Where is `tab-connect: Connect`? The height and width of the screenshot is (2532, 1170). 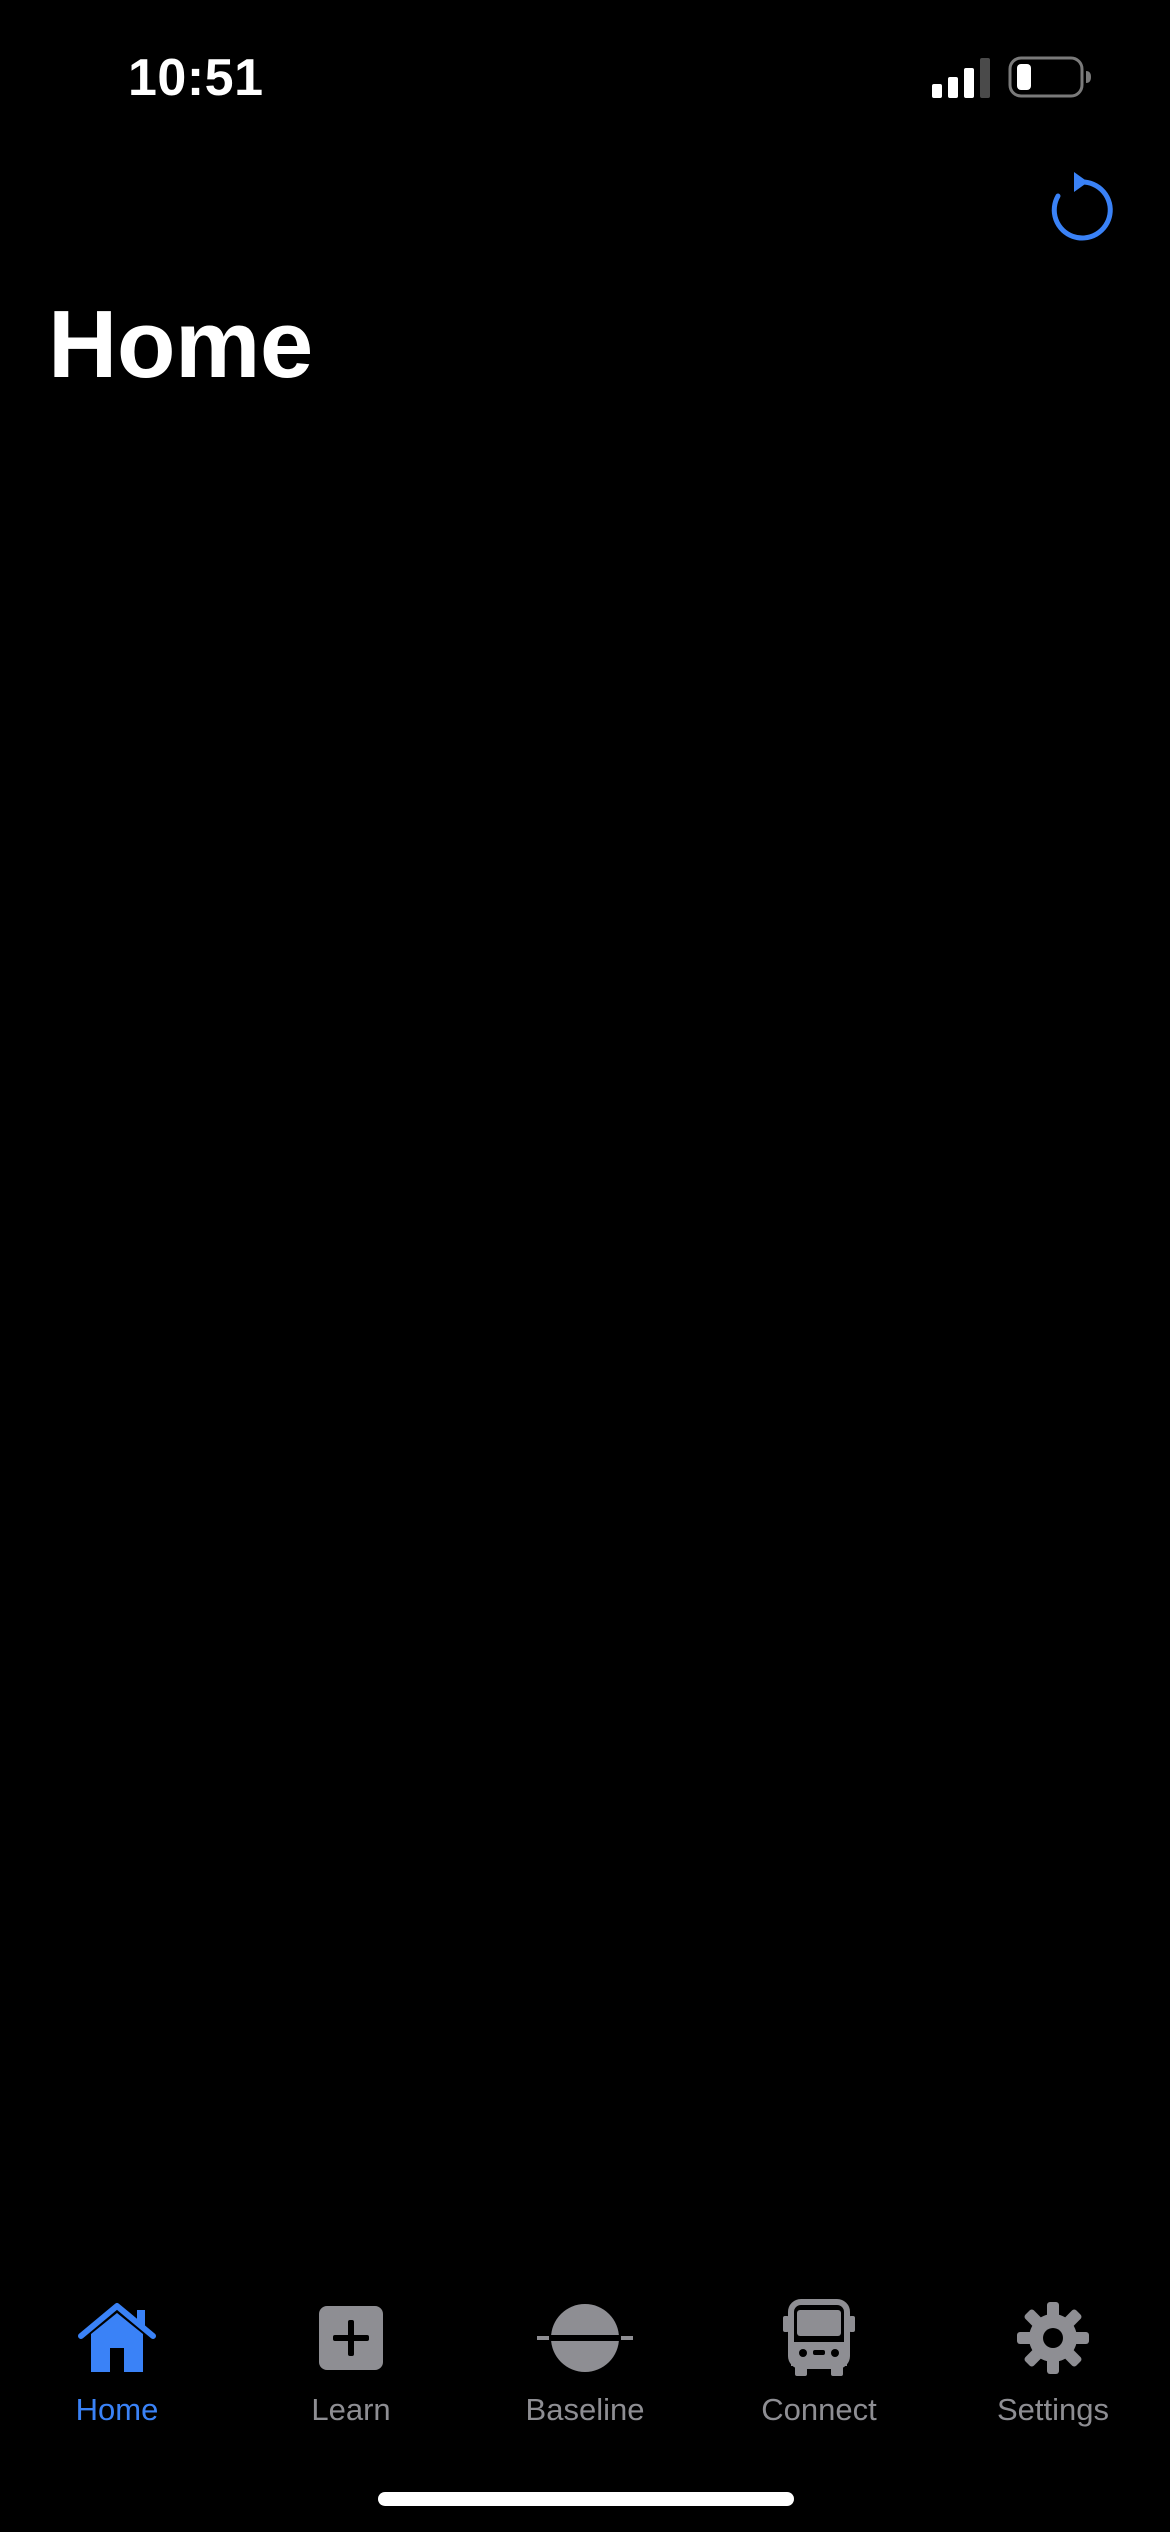 tab-connect: Connect is located at coordinates (819, 2360).